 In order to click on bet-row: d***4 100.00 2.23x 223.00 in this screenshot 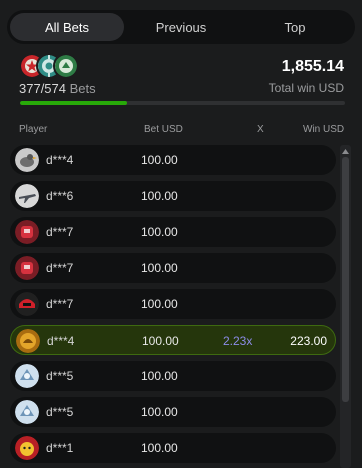, I will do `click(173, 340)`.